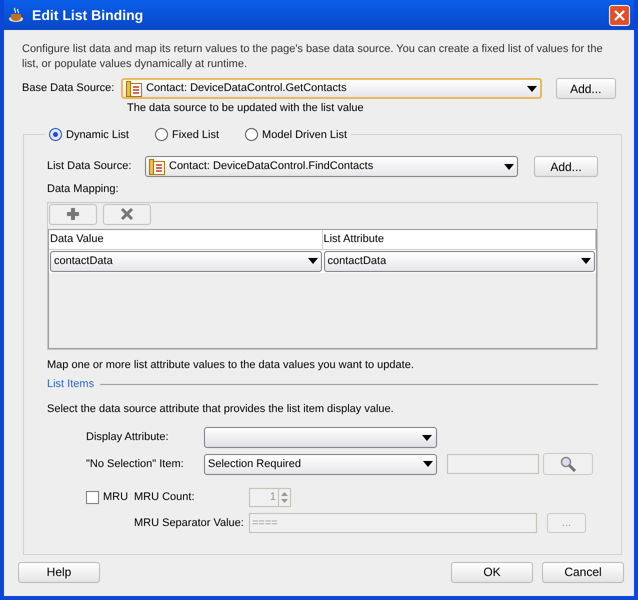 The image size is (638, 600). What do you see at coordinates (331, 166) in the screenshot?
I see `list-data-source-dropdown: Contact: DeviceDataControl.FindContacts` at bounding box center [331, 166].